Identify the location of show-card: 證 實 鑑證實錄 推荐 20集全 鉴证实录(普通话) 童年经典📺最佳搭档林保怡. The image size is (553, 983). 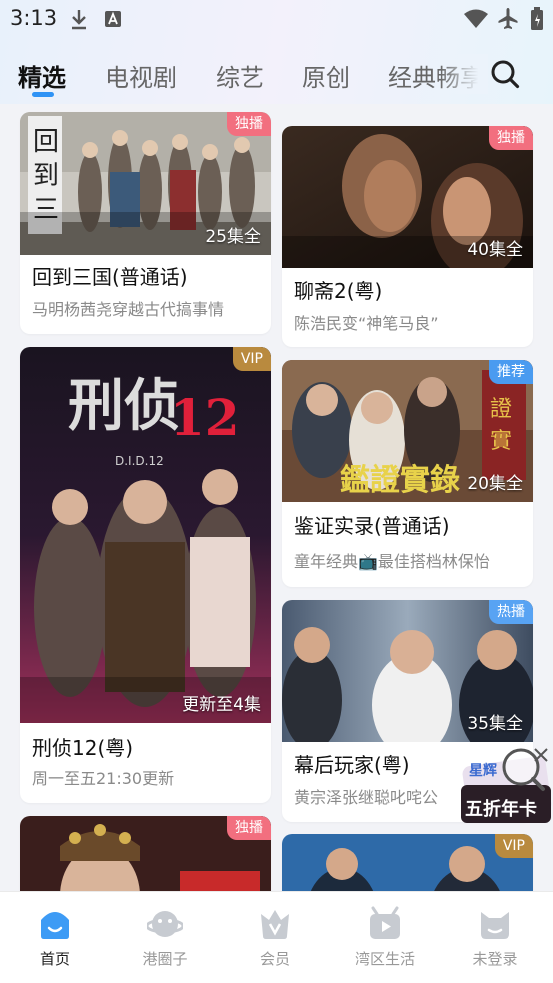
(407, 473).